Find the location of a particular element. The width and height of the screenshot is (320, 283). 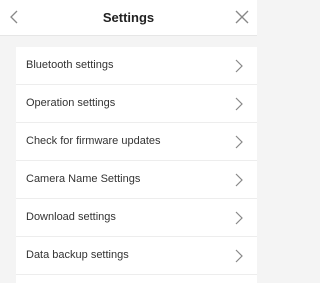

page-title: Settings is located at coordinates (128, 17).